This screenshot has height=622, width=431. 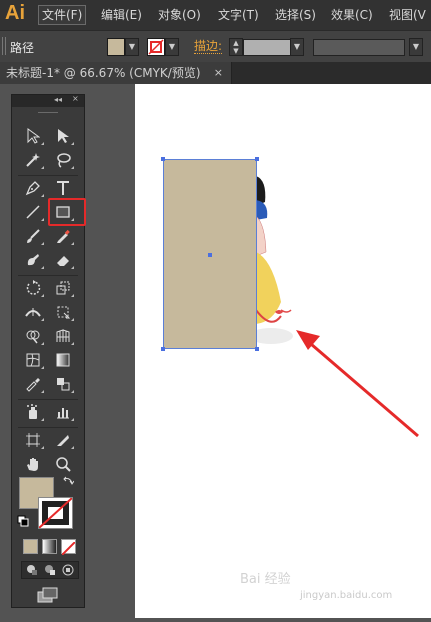 I want to click on shape-builder-icon, so click(x=33, y=337).